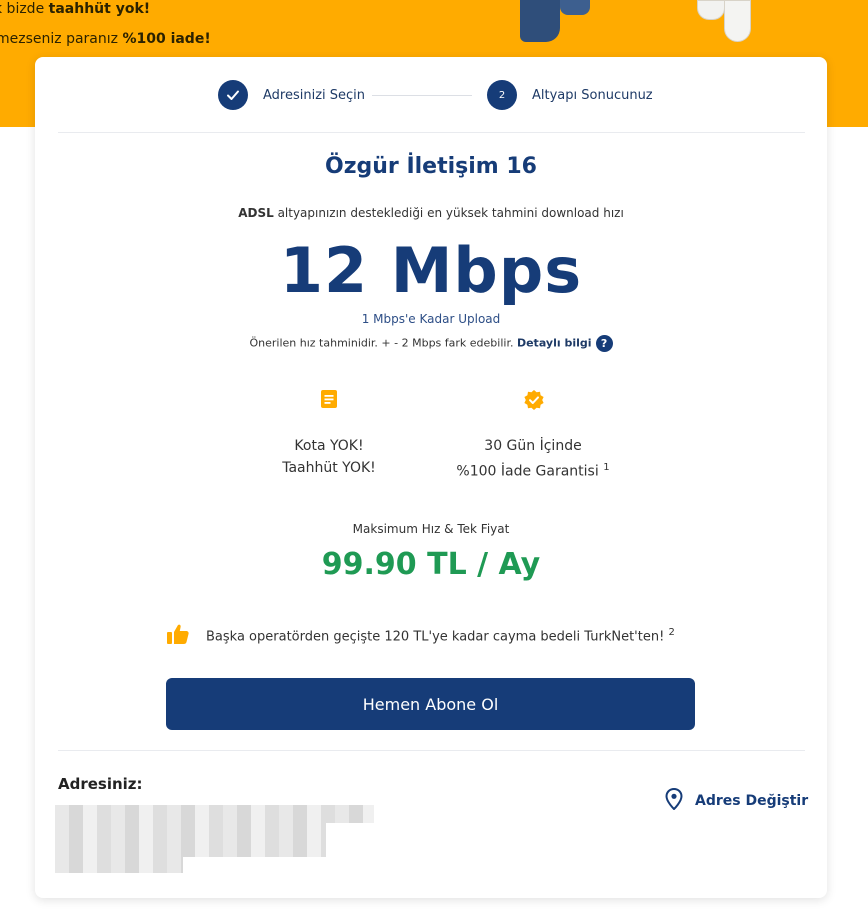 The image size is (868, 914). I want to click on badge-check-icon, so click(533, 399).